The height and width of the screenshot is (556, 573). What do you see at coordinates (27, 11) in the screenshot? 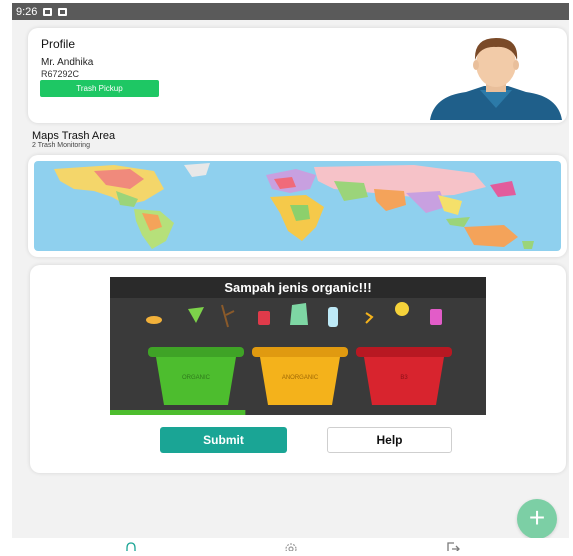
I see `status-time: 9:26` at bounding box center [27, 11].